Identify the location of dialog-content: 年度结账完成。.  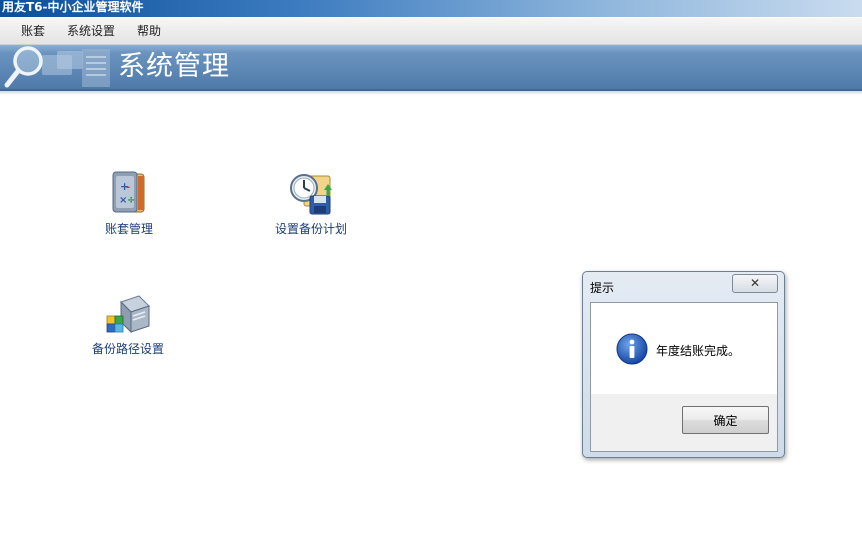
(684, 348).